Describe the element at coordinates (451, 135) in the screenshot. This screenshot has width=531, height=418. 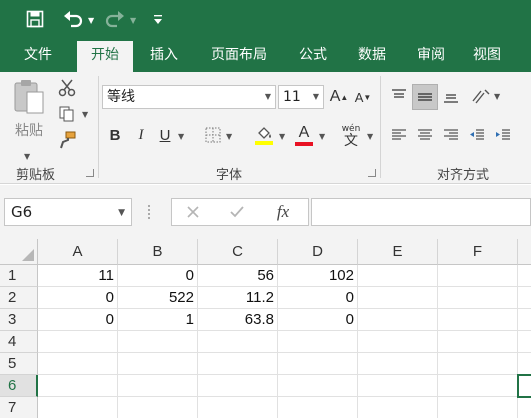
I see `align-right-button` at that location.